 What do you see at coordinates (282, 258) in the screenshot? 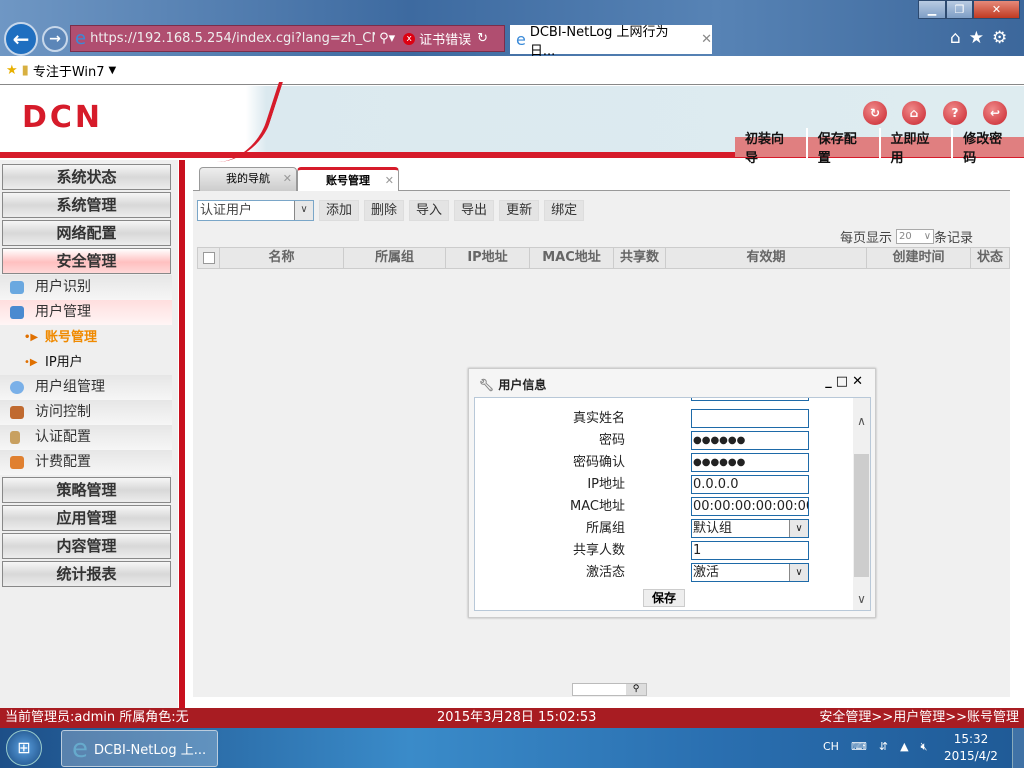
I see `col-name: 名称` at bounding box center [282, 258].